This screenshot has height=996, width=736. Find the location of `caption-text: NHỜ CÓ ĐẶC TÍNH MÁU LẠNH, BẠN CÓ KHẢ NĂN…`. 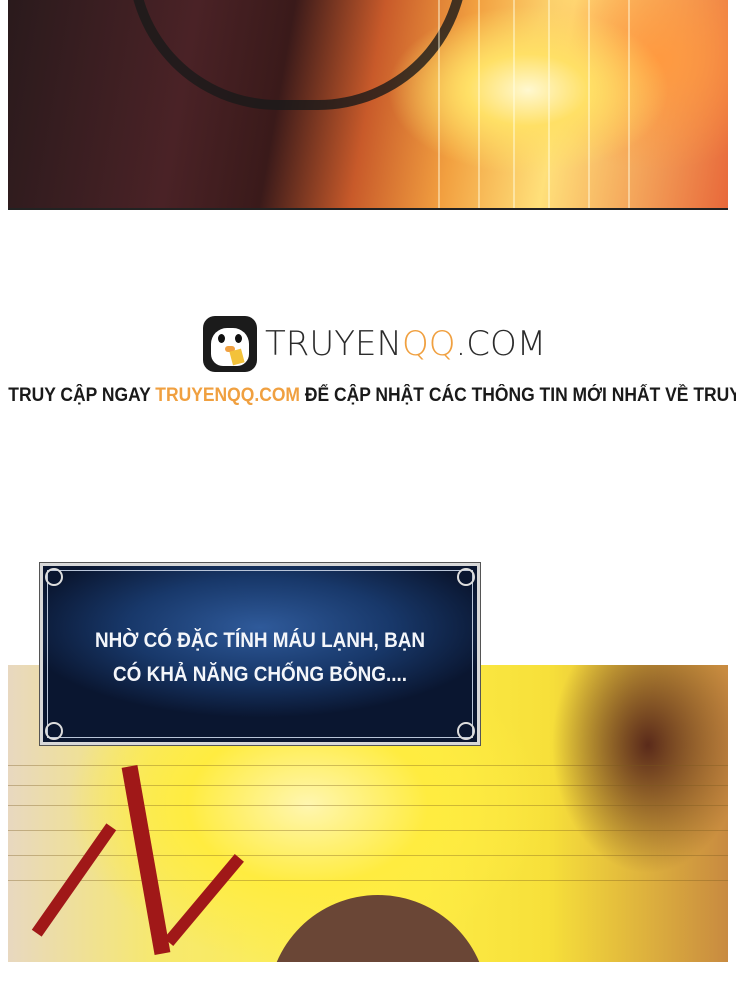

caption-text: NHỜ CÓ ĐẶC TÍNH MÁU LẠNH, BẠN CÓ KHẢ NĂN… is located at coordinates (260, 657).